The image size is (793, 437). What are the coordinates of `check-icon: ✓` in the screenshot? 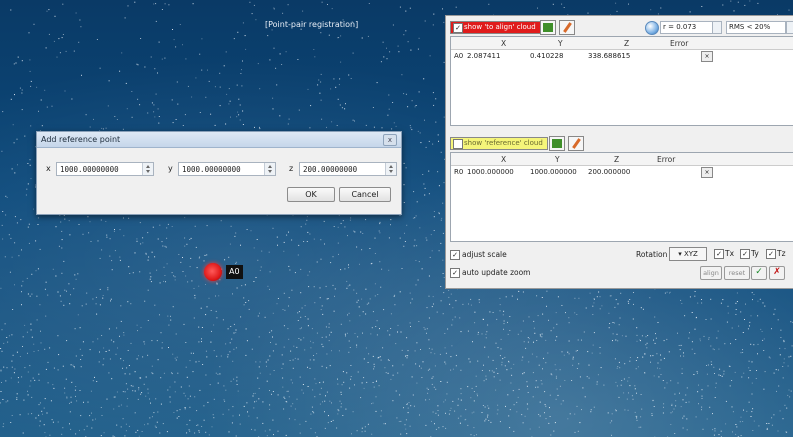 It's located at (759, 273).